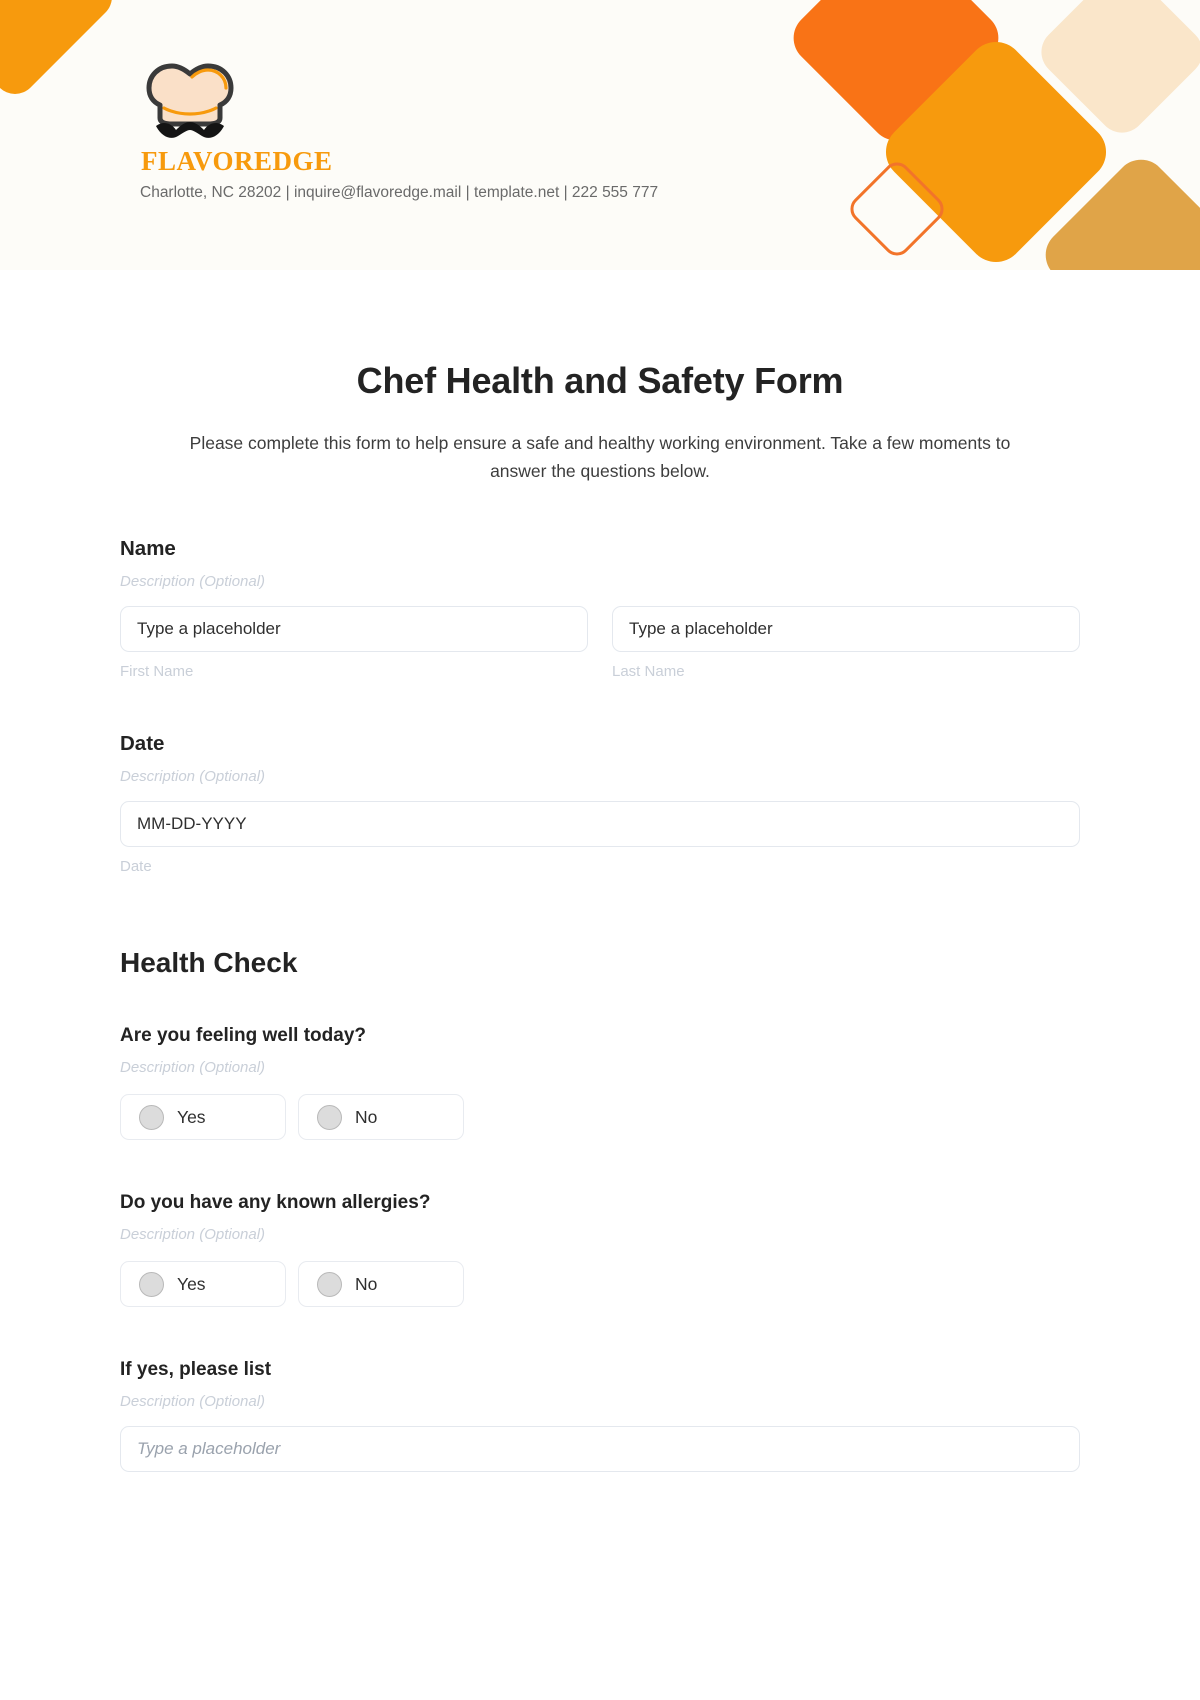  I want to click on date-input-row: Date, so click(600, 838).